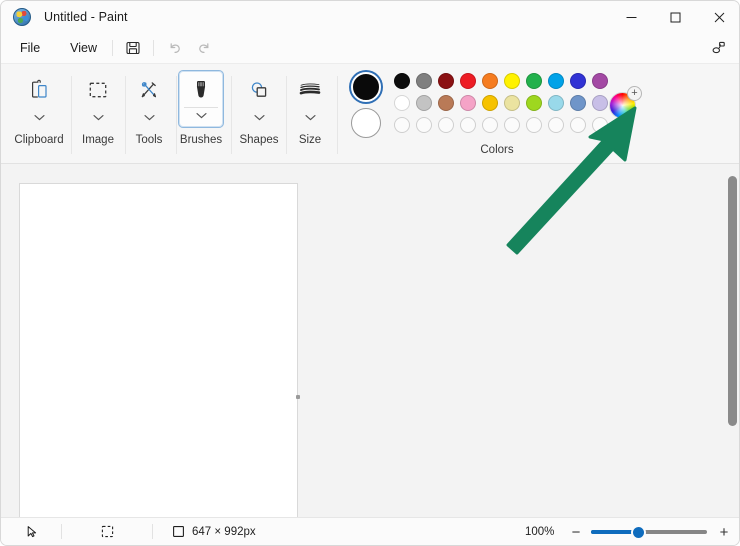 The width and height of the screenshot is (740, 546). I want to click on ribbon-group-colors: + Colors, so click(501, 114).